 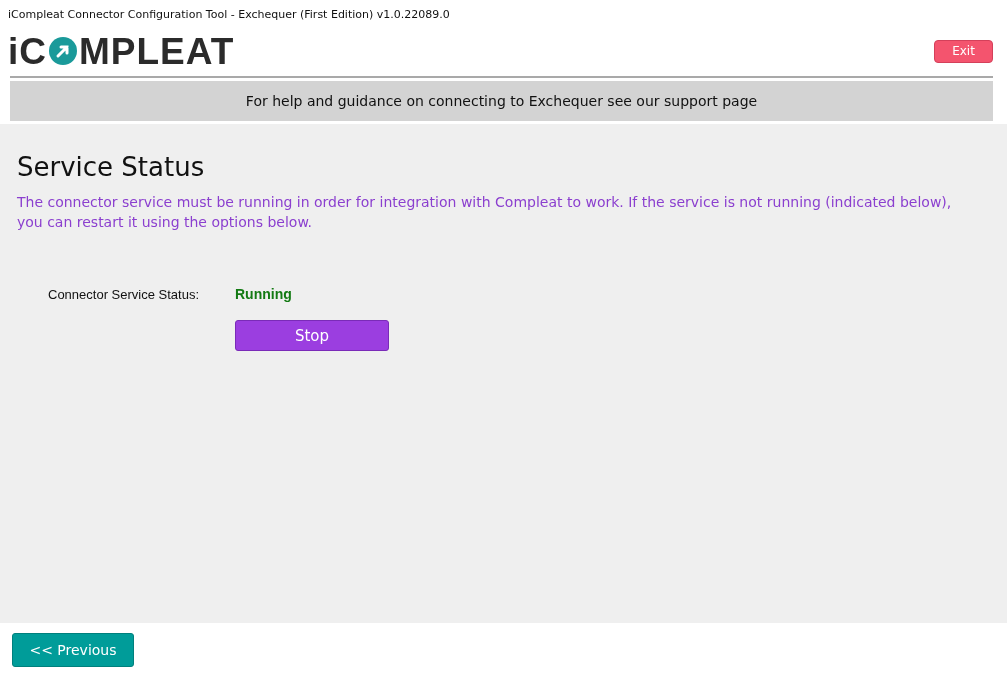 I want to click on description-text: The connector service must be running in order for integration with Compleat to work. If the service is not running (indicated below), you can restart it using the options below., so click(x=485, y=212).